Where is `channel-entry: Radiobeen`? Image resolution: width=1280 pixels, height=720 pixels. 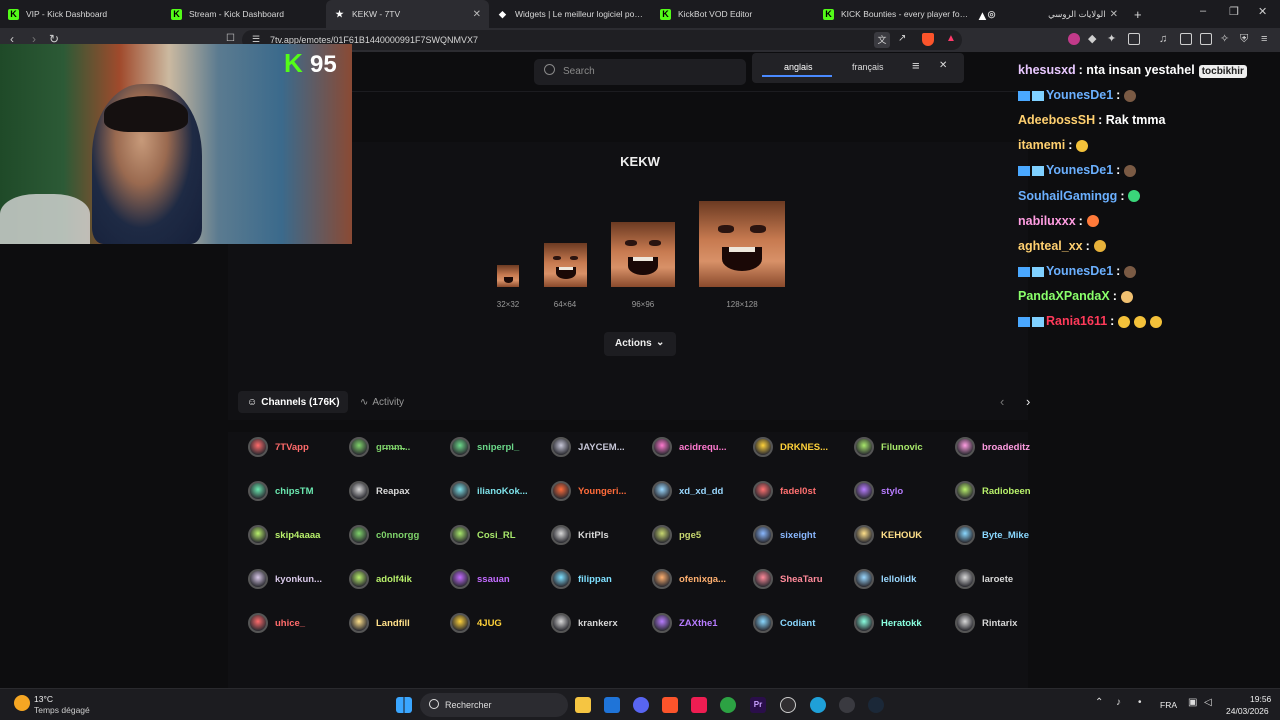
channel-entry: Radiobeen is located at coordinates (993, 491).